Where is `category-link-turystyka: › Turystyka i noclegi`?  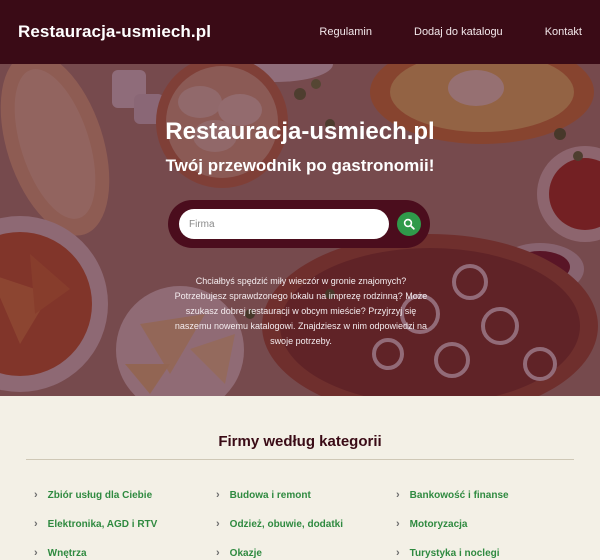 category-link-turystyka: › Turystyka i noclegi is located at coordinates (448, 553).